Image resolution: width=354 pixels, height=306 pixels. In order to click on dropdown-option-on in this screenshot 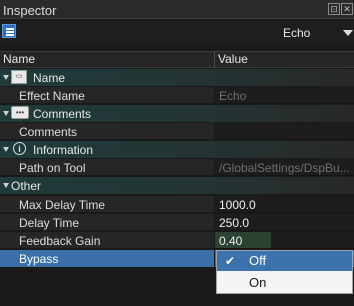, I will do `click(284, 282)`.